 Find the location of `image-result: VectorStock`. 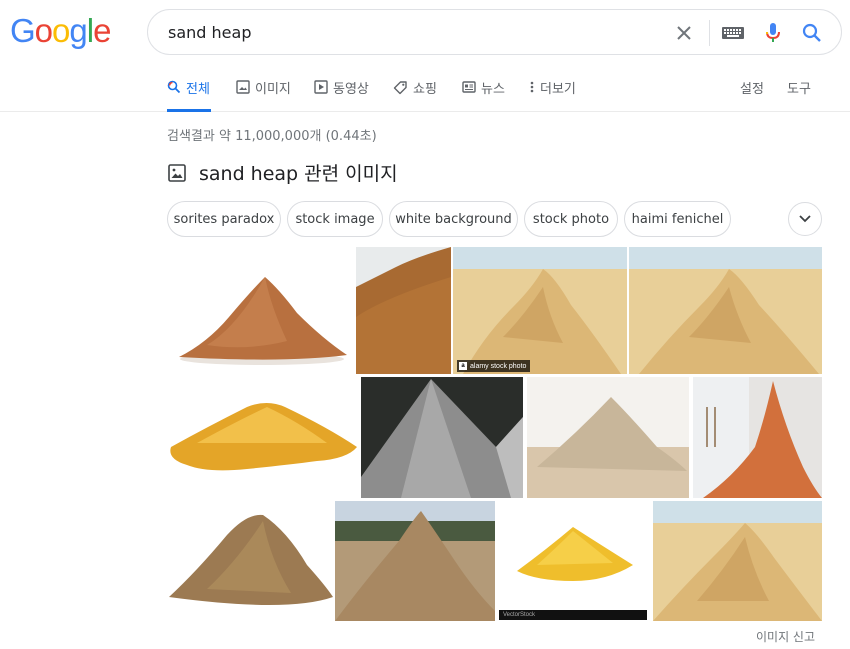

image-result: VectorStock is located at coordinates (574, 561).